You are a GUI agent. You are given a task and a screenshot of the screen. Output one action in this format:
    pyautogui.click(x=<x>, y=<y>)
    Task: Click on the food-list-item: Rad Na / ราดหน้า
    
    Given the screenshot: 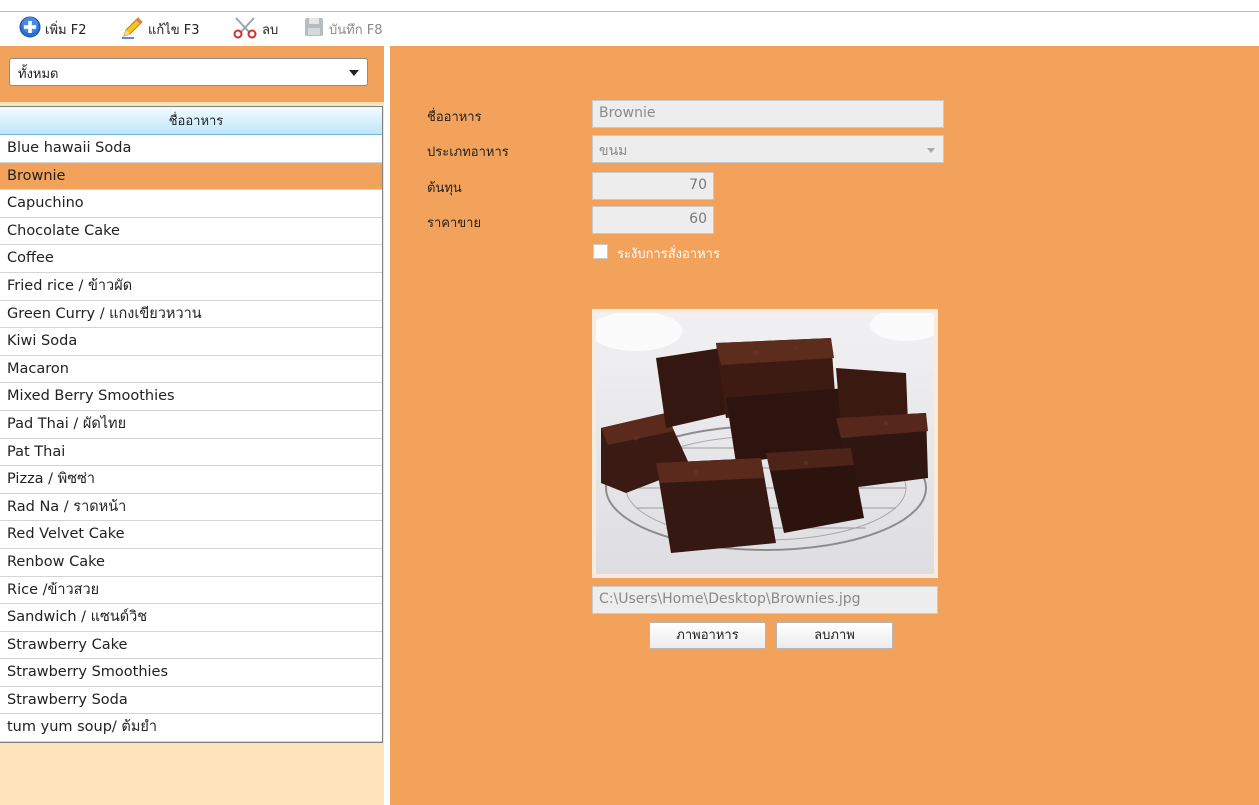 What is the action you would take?
    pyautogui.click(x=191, y=507)
    